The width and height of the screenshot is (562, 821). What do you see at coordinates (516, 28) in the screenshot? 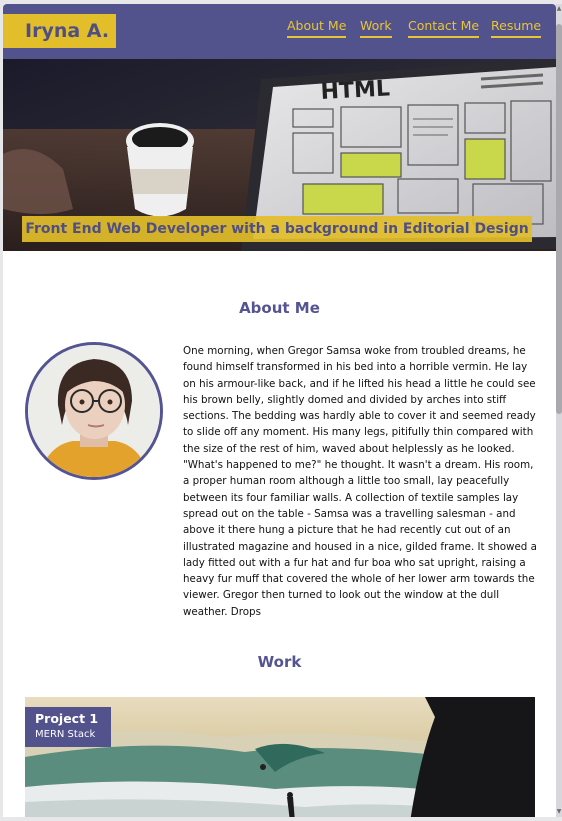
I see `nav-link-resume: Resume` at bounding box center [516, 28].